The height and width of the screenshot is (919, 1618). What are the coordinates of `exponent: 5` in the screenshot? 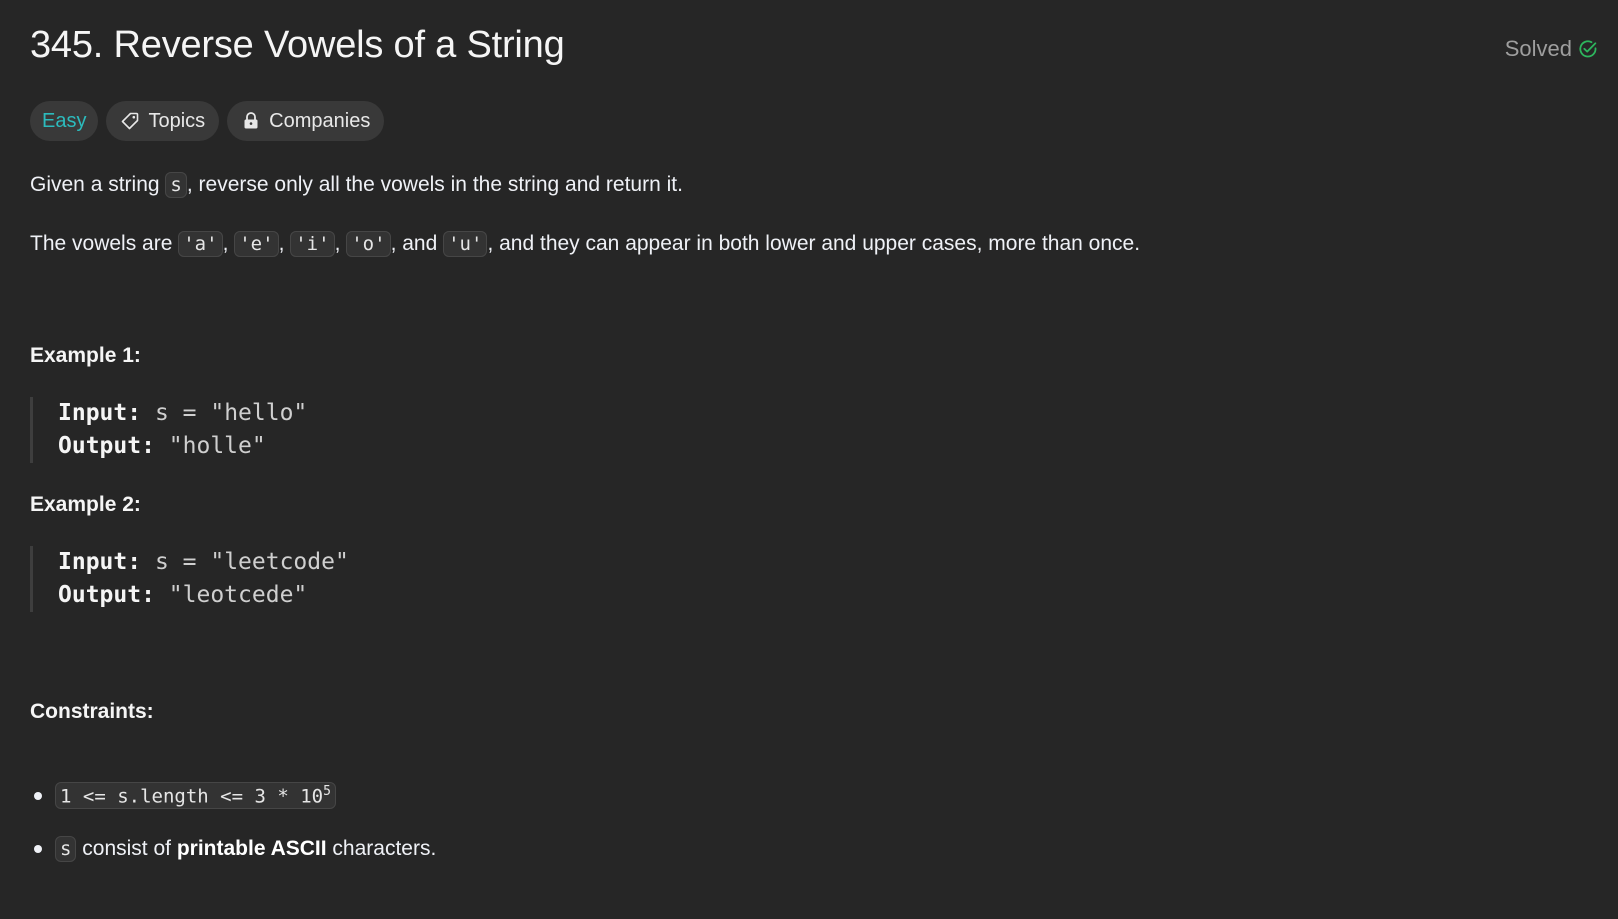 It's located at (327, 791).